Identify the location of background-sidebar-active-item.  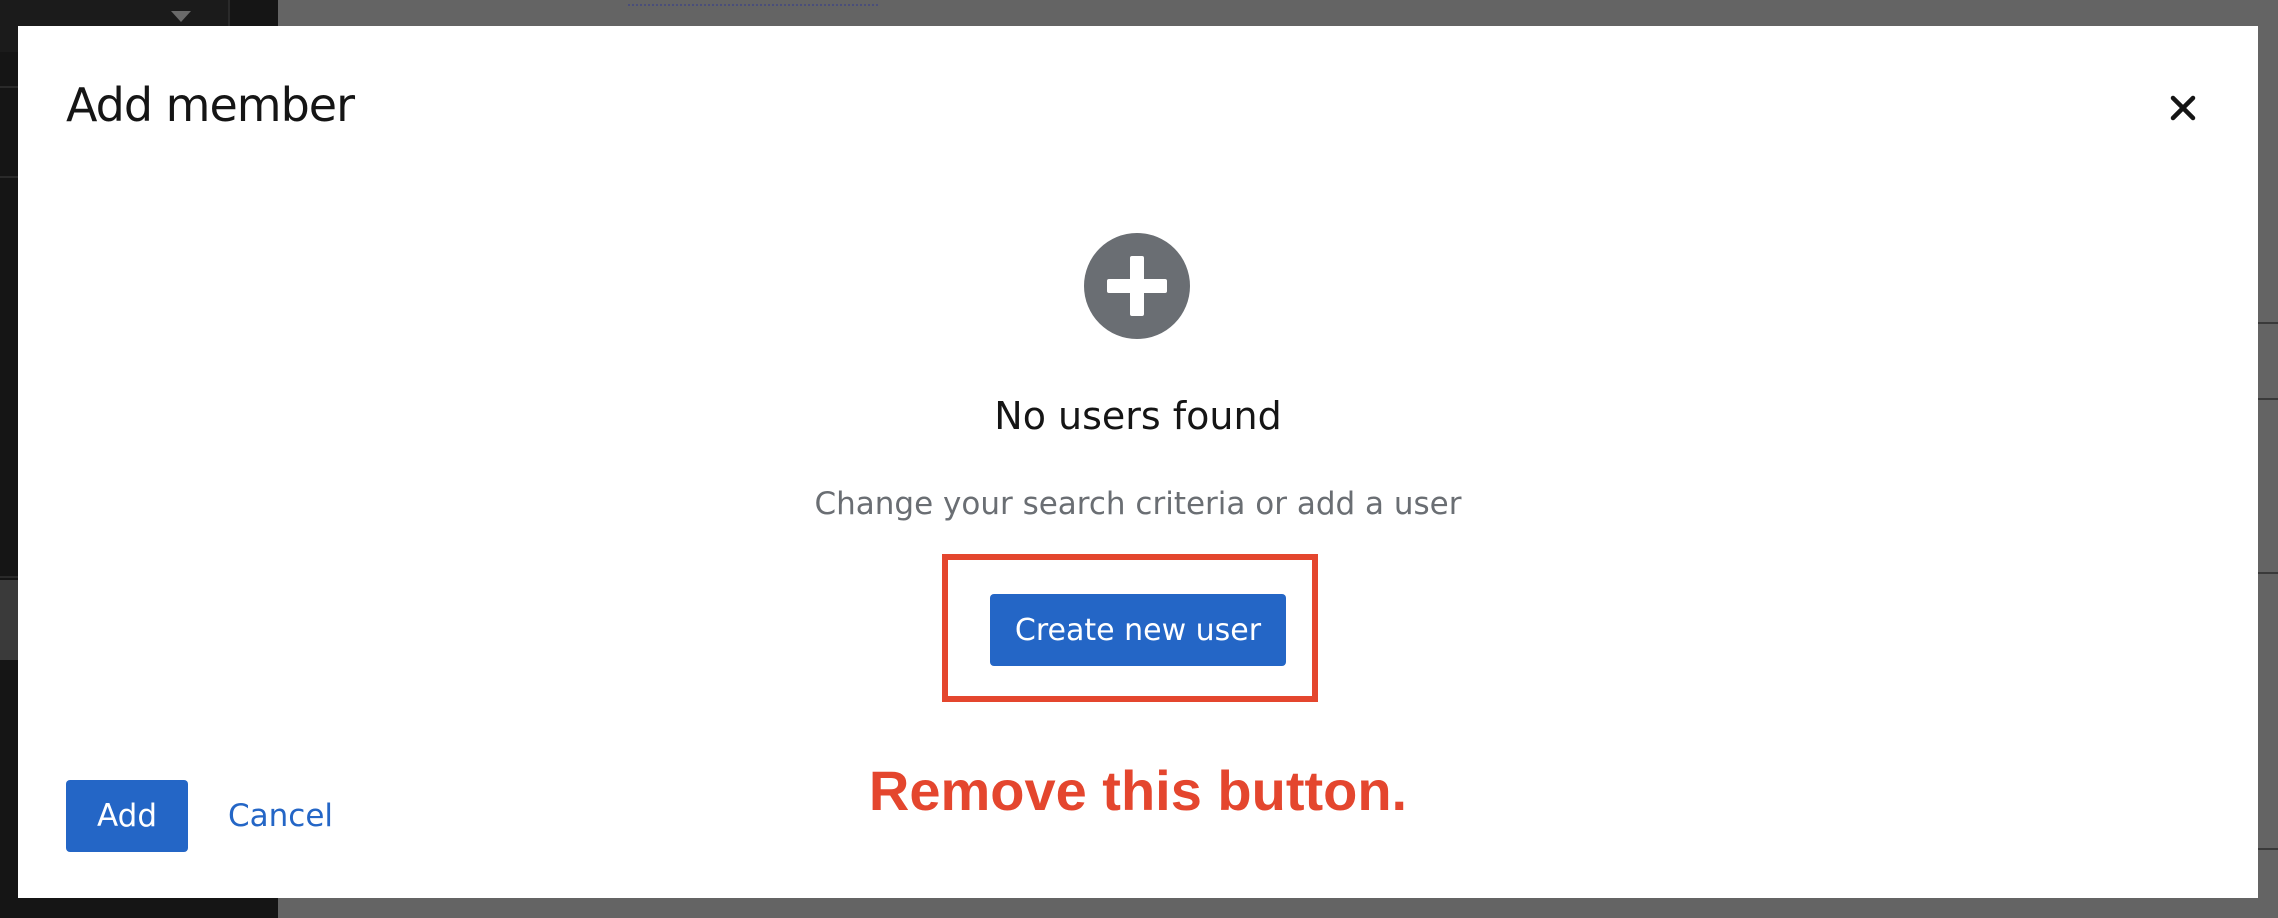
(9, 620).